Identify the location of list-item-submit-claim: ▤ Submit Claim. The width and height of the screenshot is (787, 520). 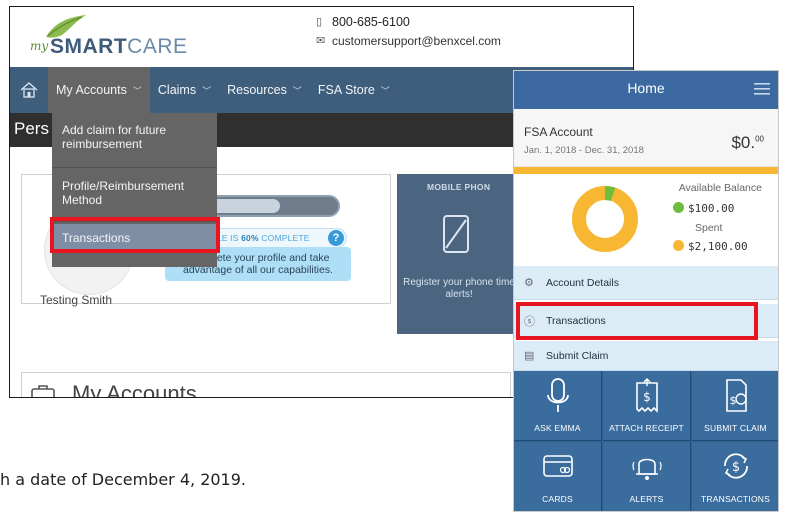
(646, 356).